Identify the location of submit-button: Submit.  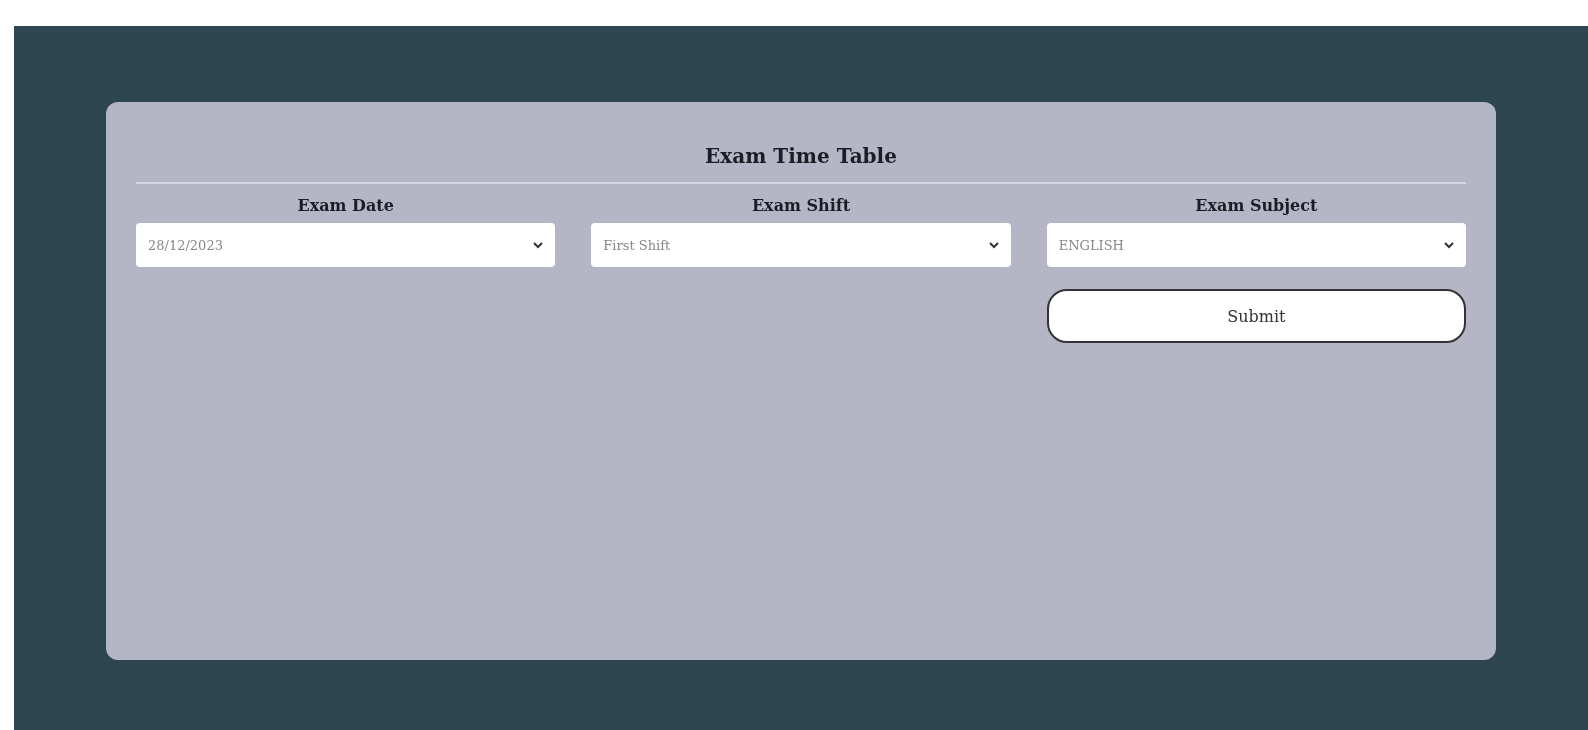
(1256, 316).